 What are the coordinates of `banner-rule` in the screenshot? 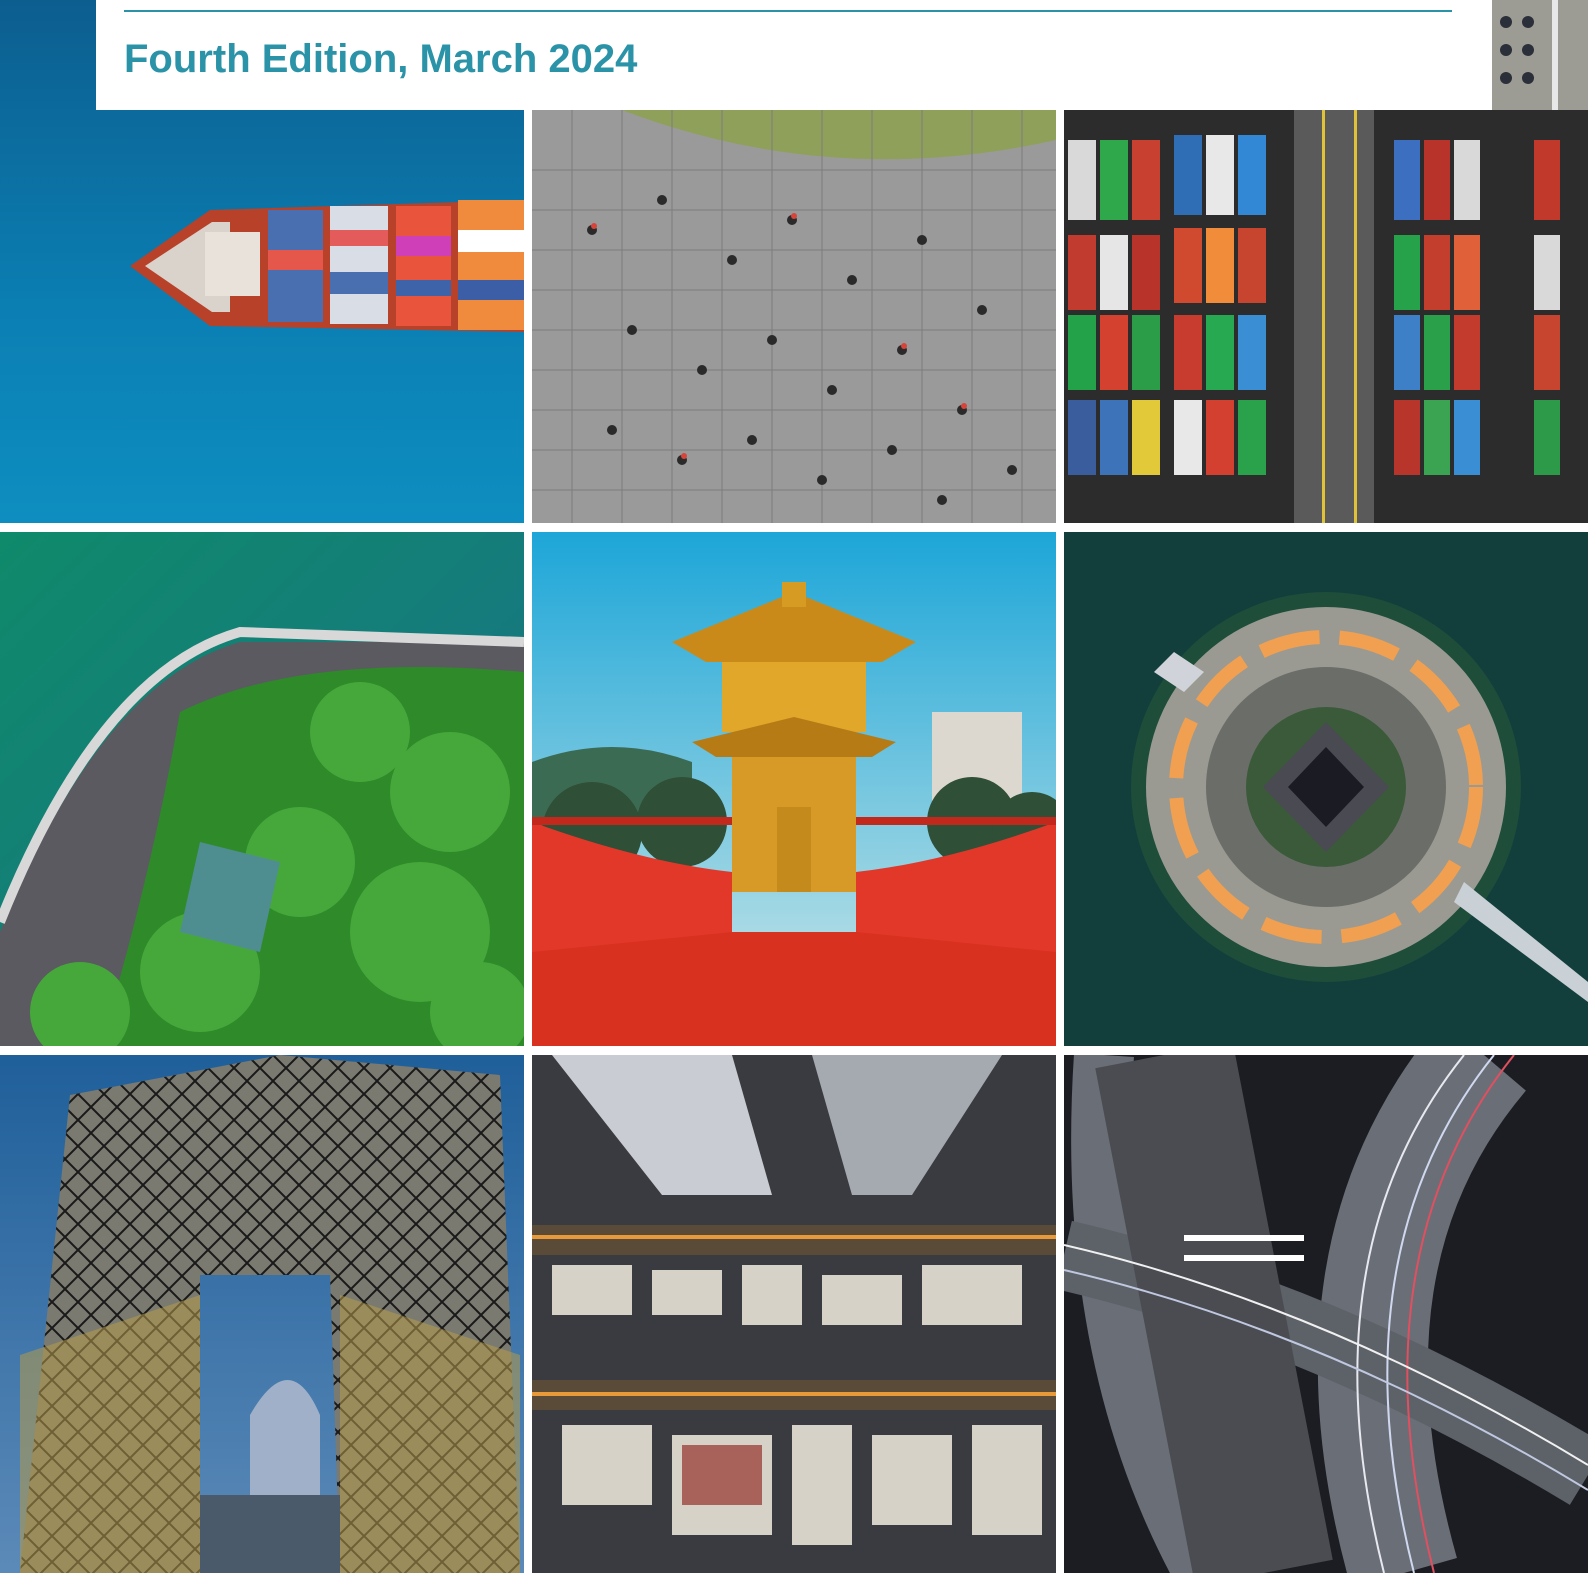 It's located at (788, 11).